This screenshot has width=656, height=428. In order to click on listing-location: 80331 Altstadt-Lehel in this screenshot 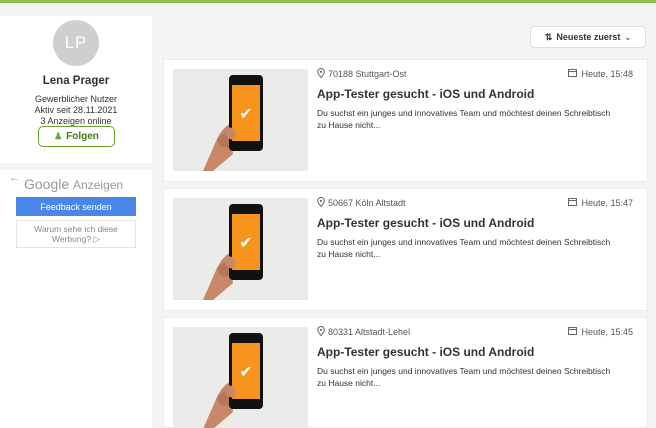, I will do `click(364, 331)`.